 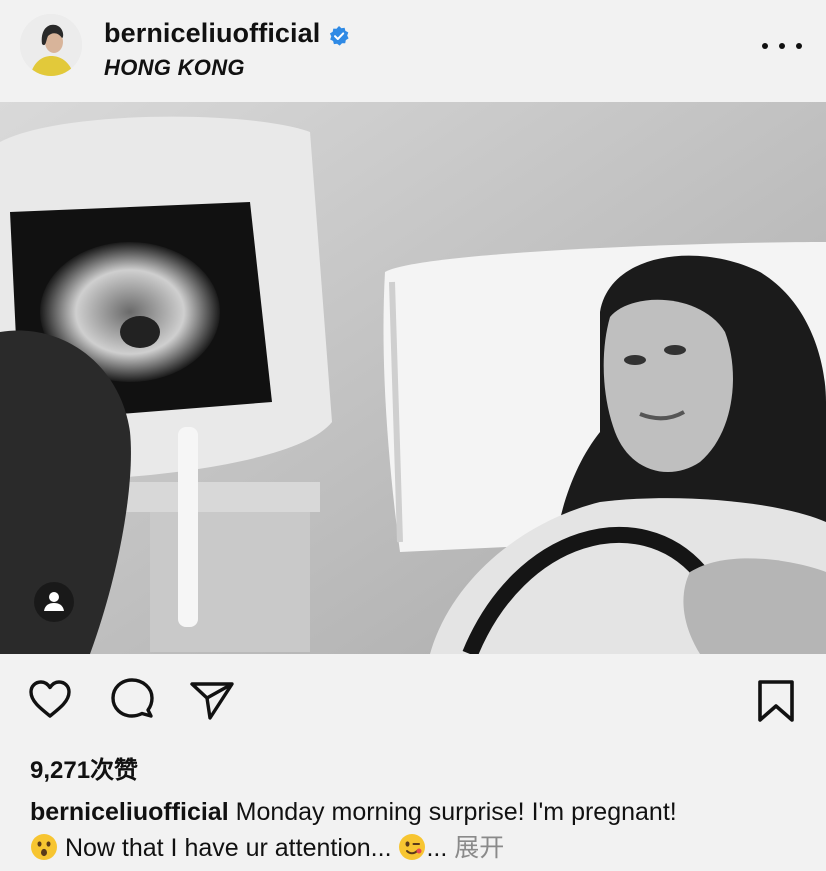 I want to click on post-location: HONG KONG, so click(x=174, y=68).